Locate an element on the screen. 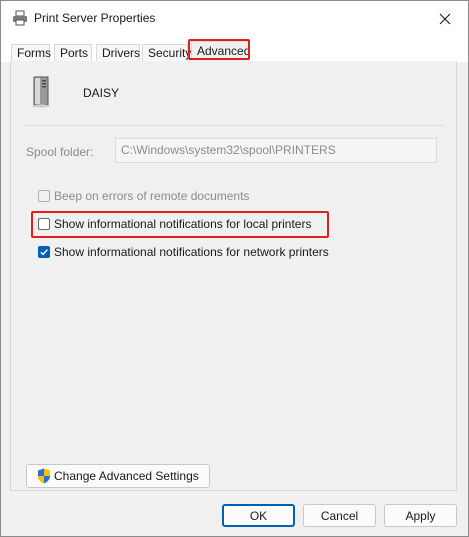 This screenshot has width=469, height=537. network-notifications-checkbox is located at coordinates (44, 252).